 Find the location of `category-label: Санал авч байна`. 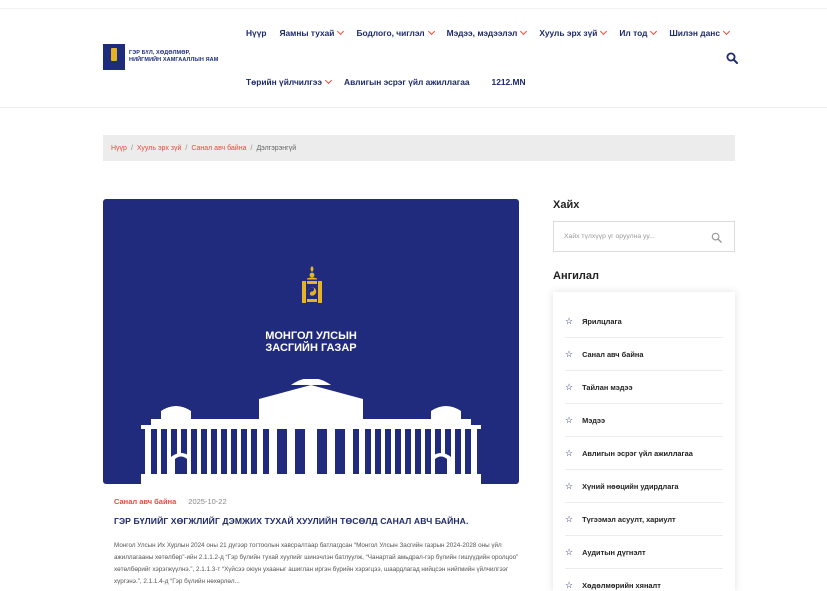

category-label: Санал авч байна is located at coordinates (613, 354).